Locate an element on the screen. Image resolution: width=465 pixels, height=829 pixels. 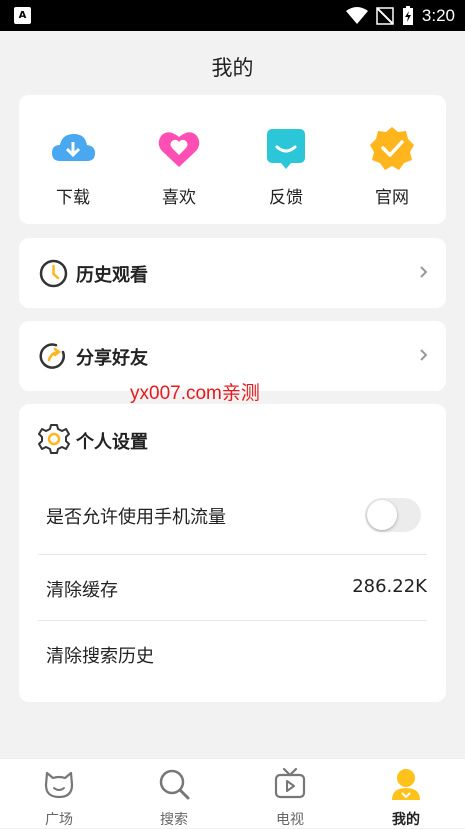
heart-icon is located at coordinates (179, 149).